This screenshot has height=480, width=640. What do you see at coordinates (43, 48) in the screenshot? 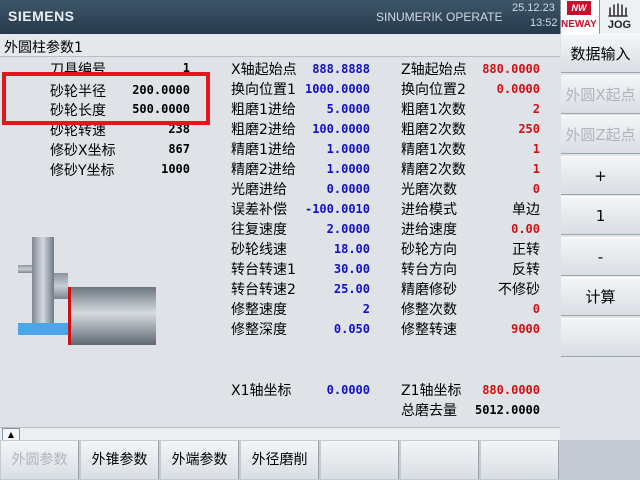
I see `page-title: 外圆柱参数1` at bounding box center [43, 48].